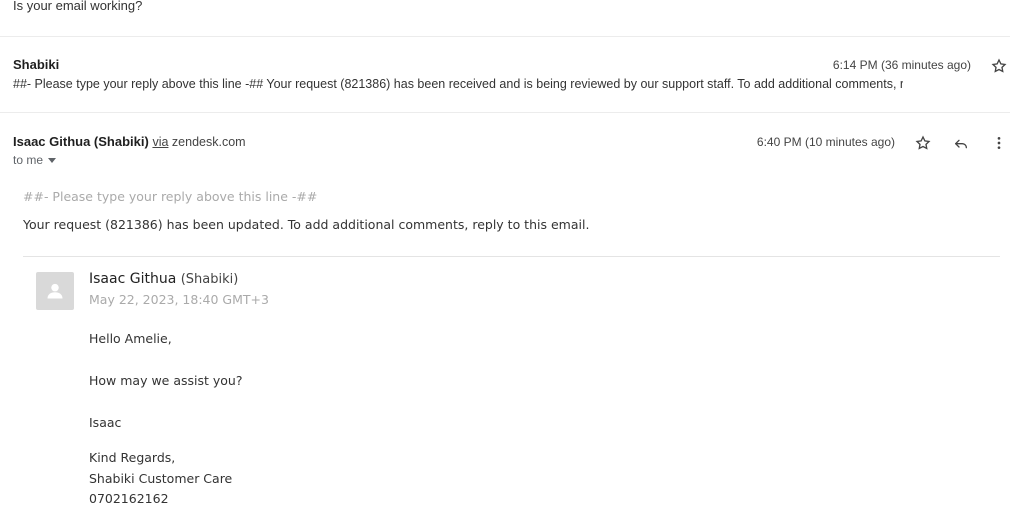  Describe the element at coordinates (511, 256) in the screenshot. I see `comment-divider` at that location.